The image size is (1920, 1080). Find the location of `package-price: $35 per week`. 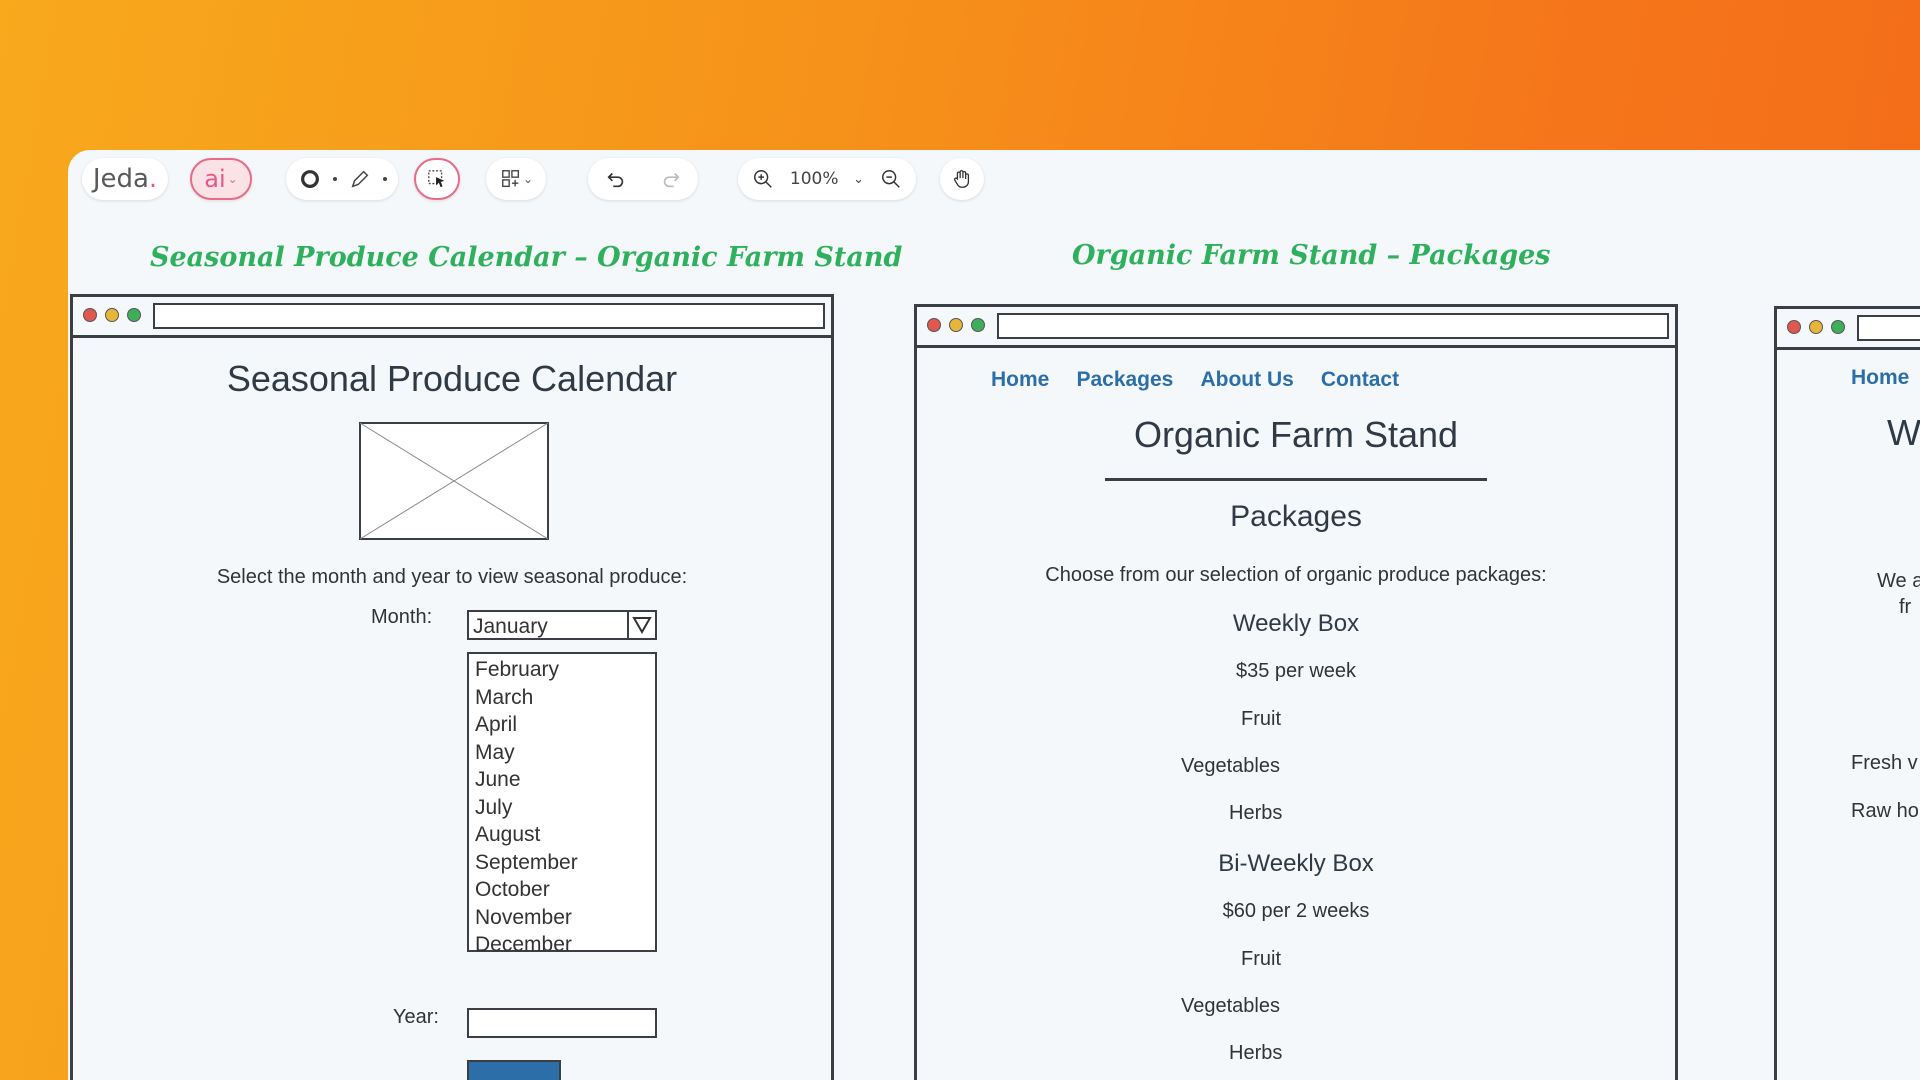

package-price: $35 per week is located at coordinates (1296, 671).